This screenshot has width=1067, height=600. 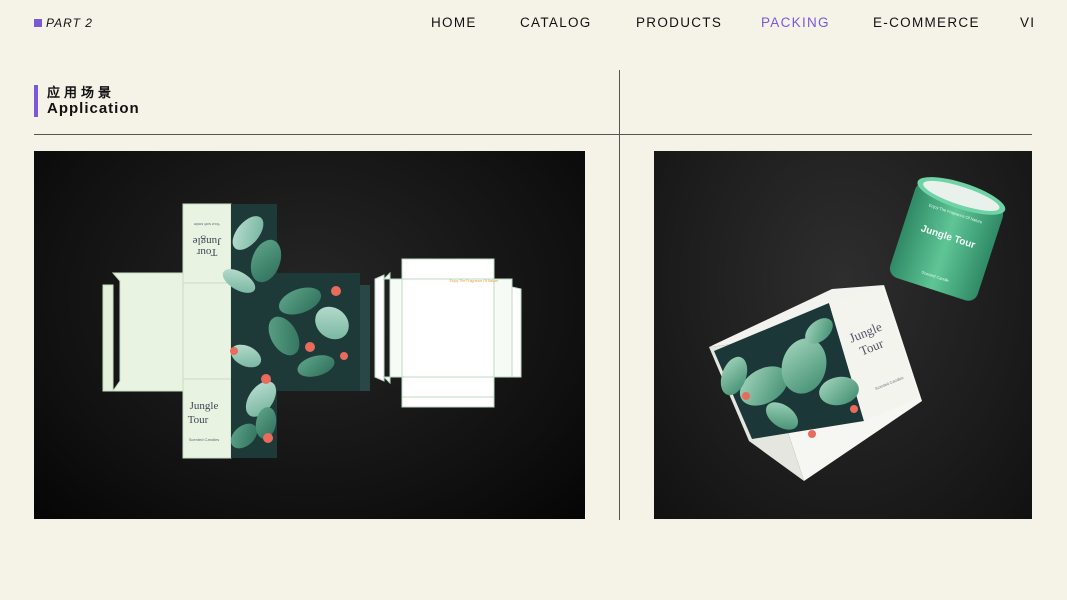 I want to click on svg-text: Scented Candles, so click(x=204, y=439).